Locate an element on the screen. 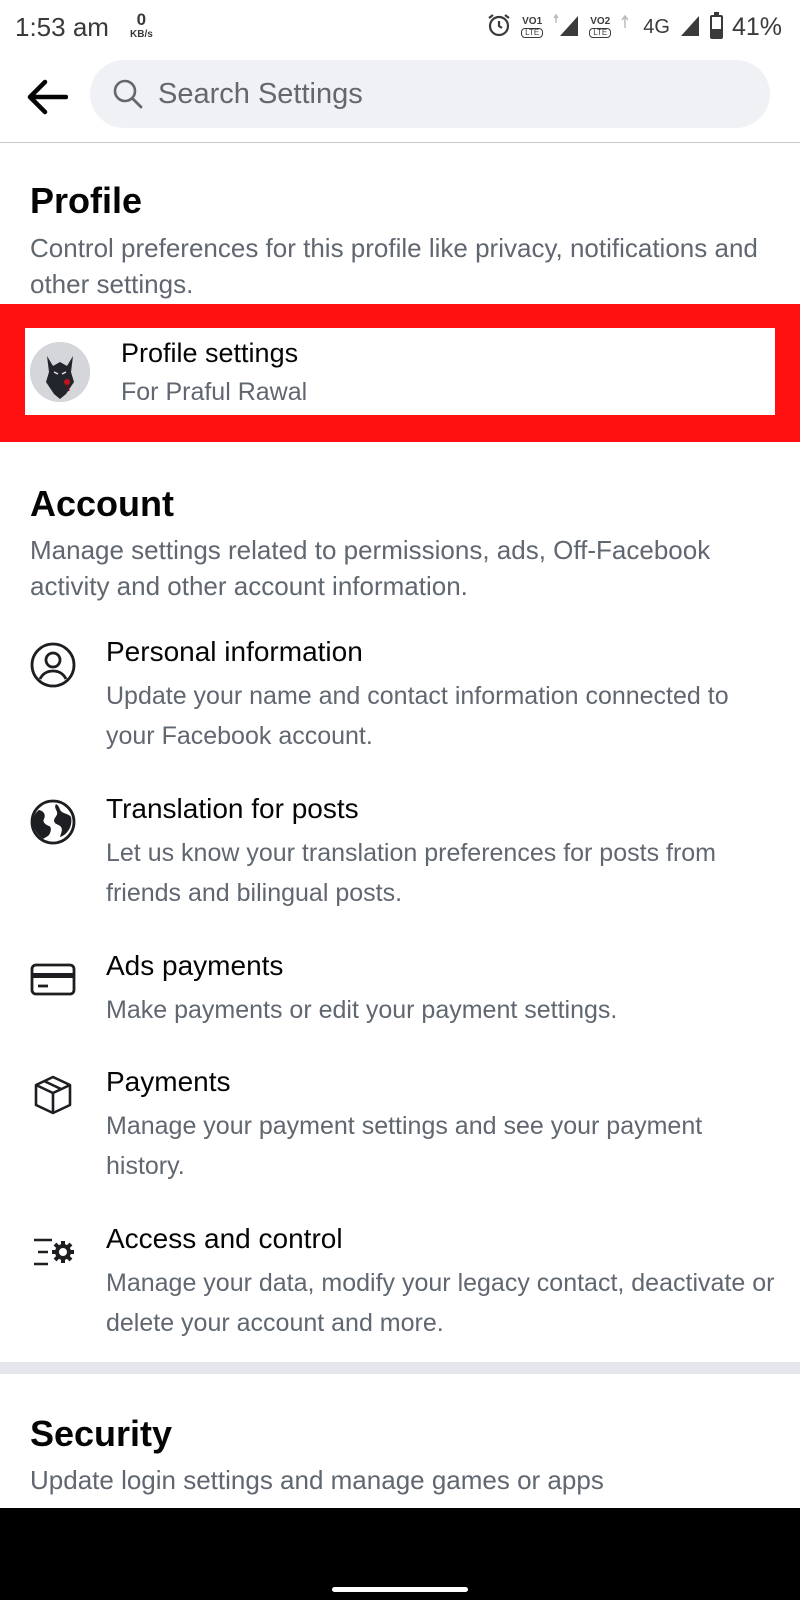 The image size is (800, 1600). highlight-box: Profile settings For Praful Rawal is located at coordinates (400, 373).